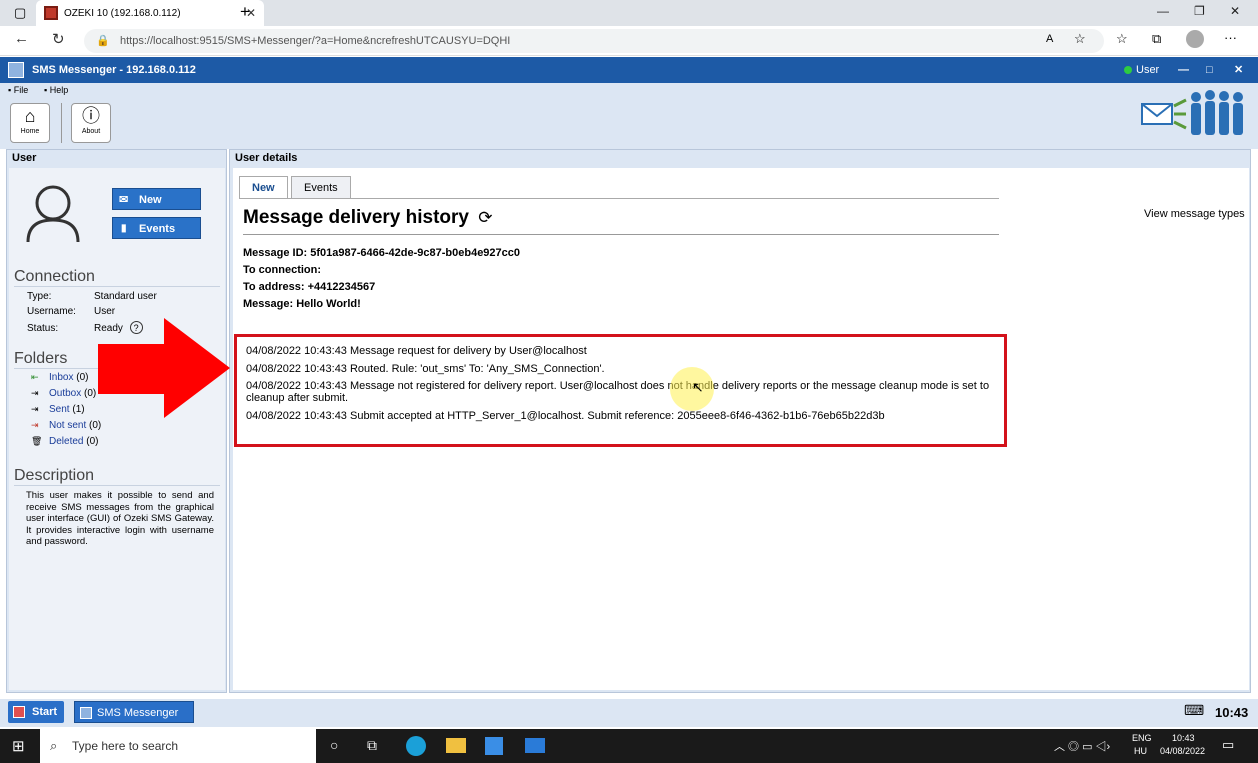 This screenshot has height=763, width=1258. I want to click on tab-new: New, so click(263, 187).